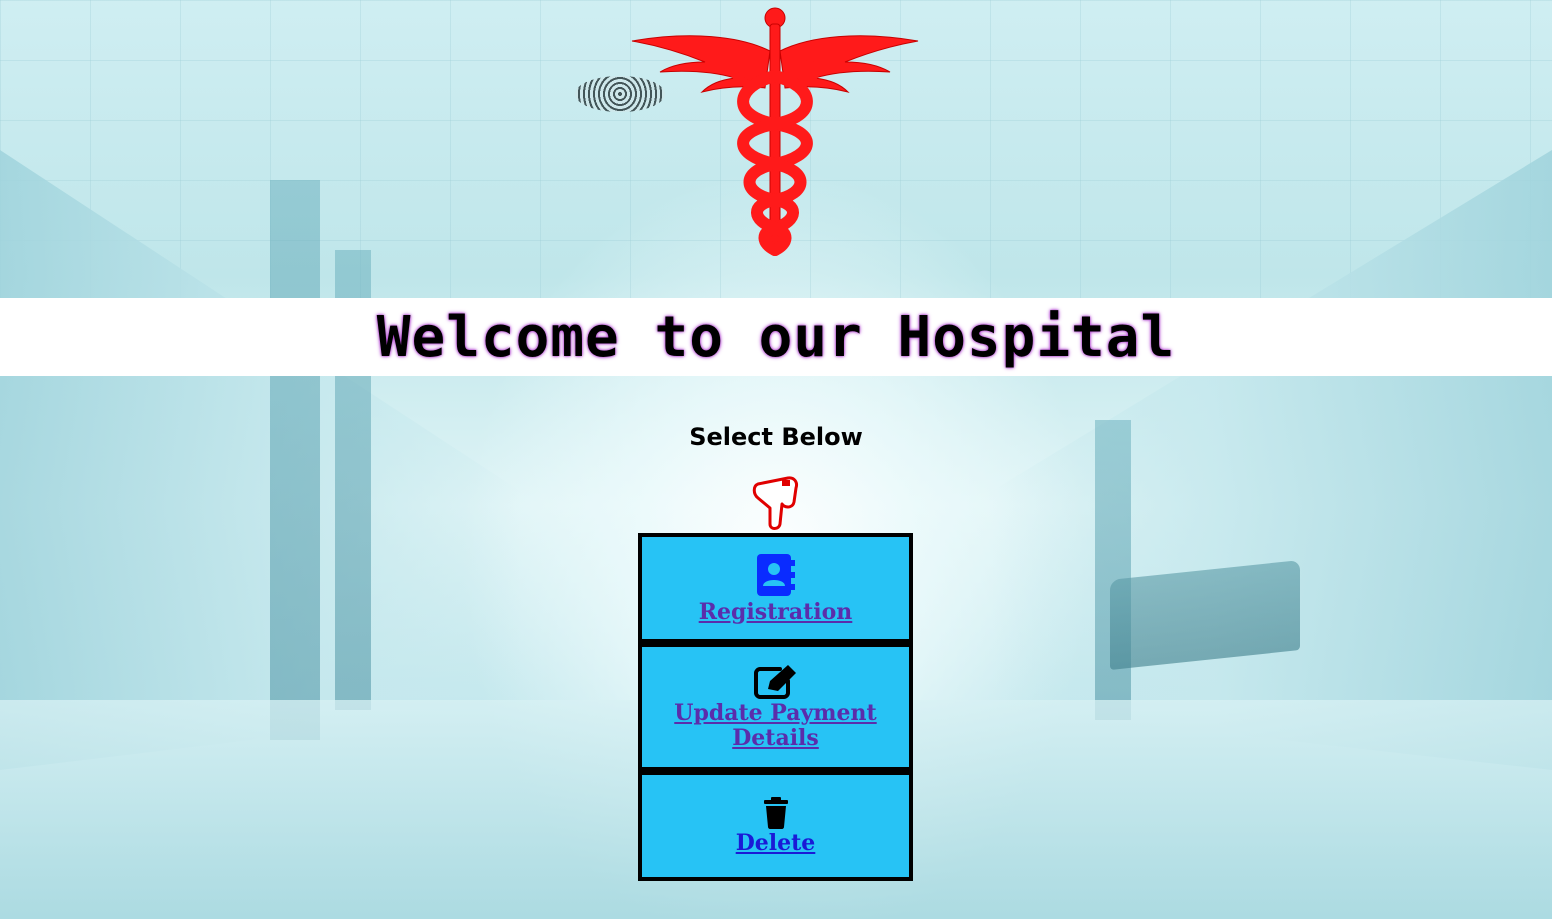  What do you see at coordinates (774, 682) in the screenshot?
I see `edit-icon` at bounding box center [774, 682].